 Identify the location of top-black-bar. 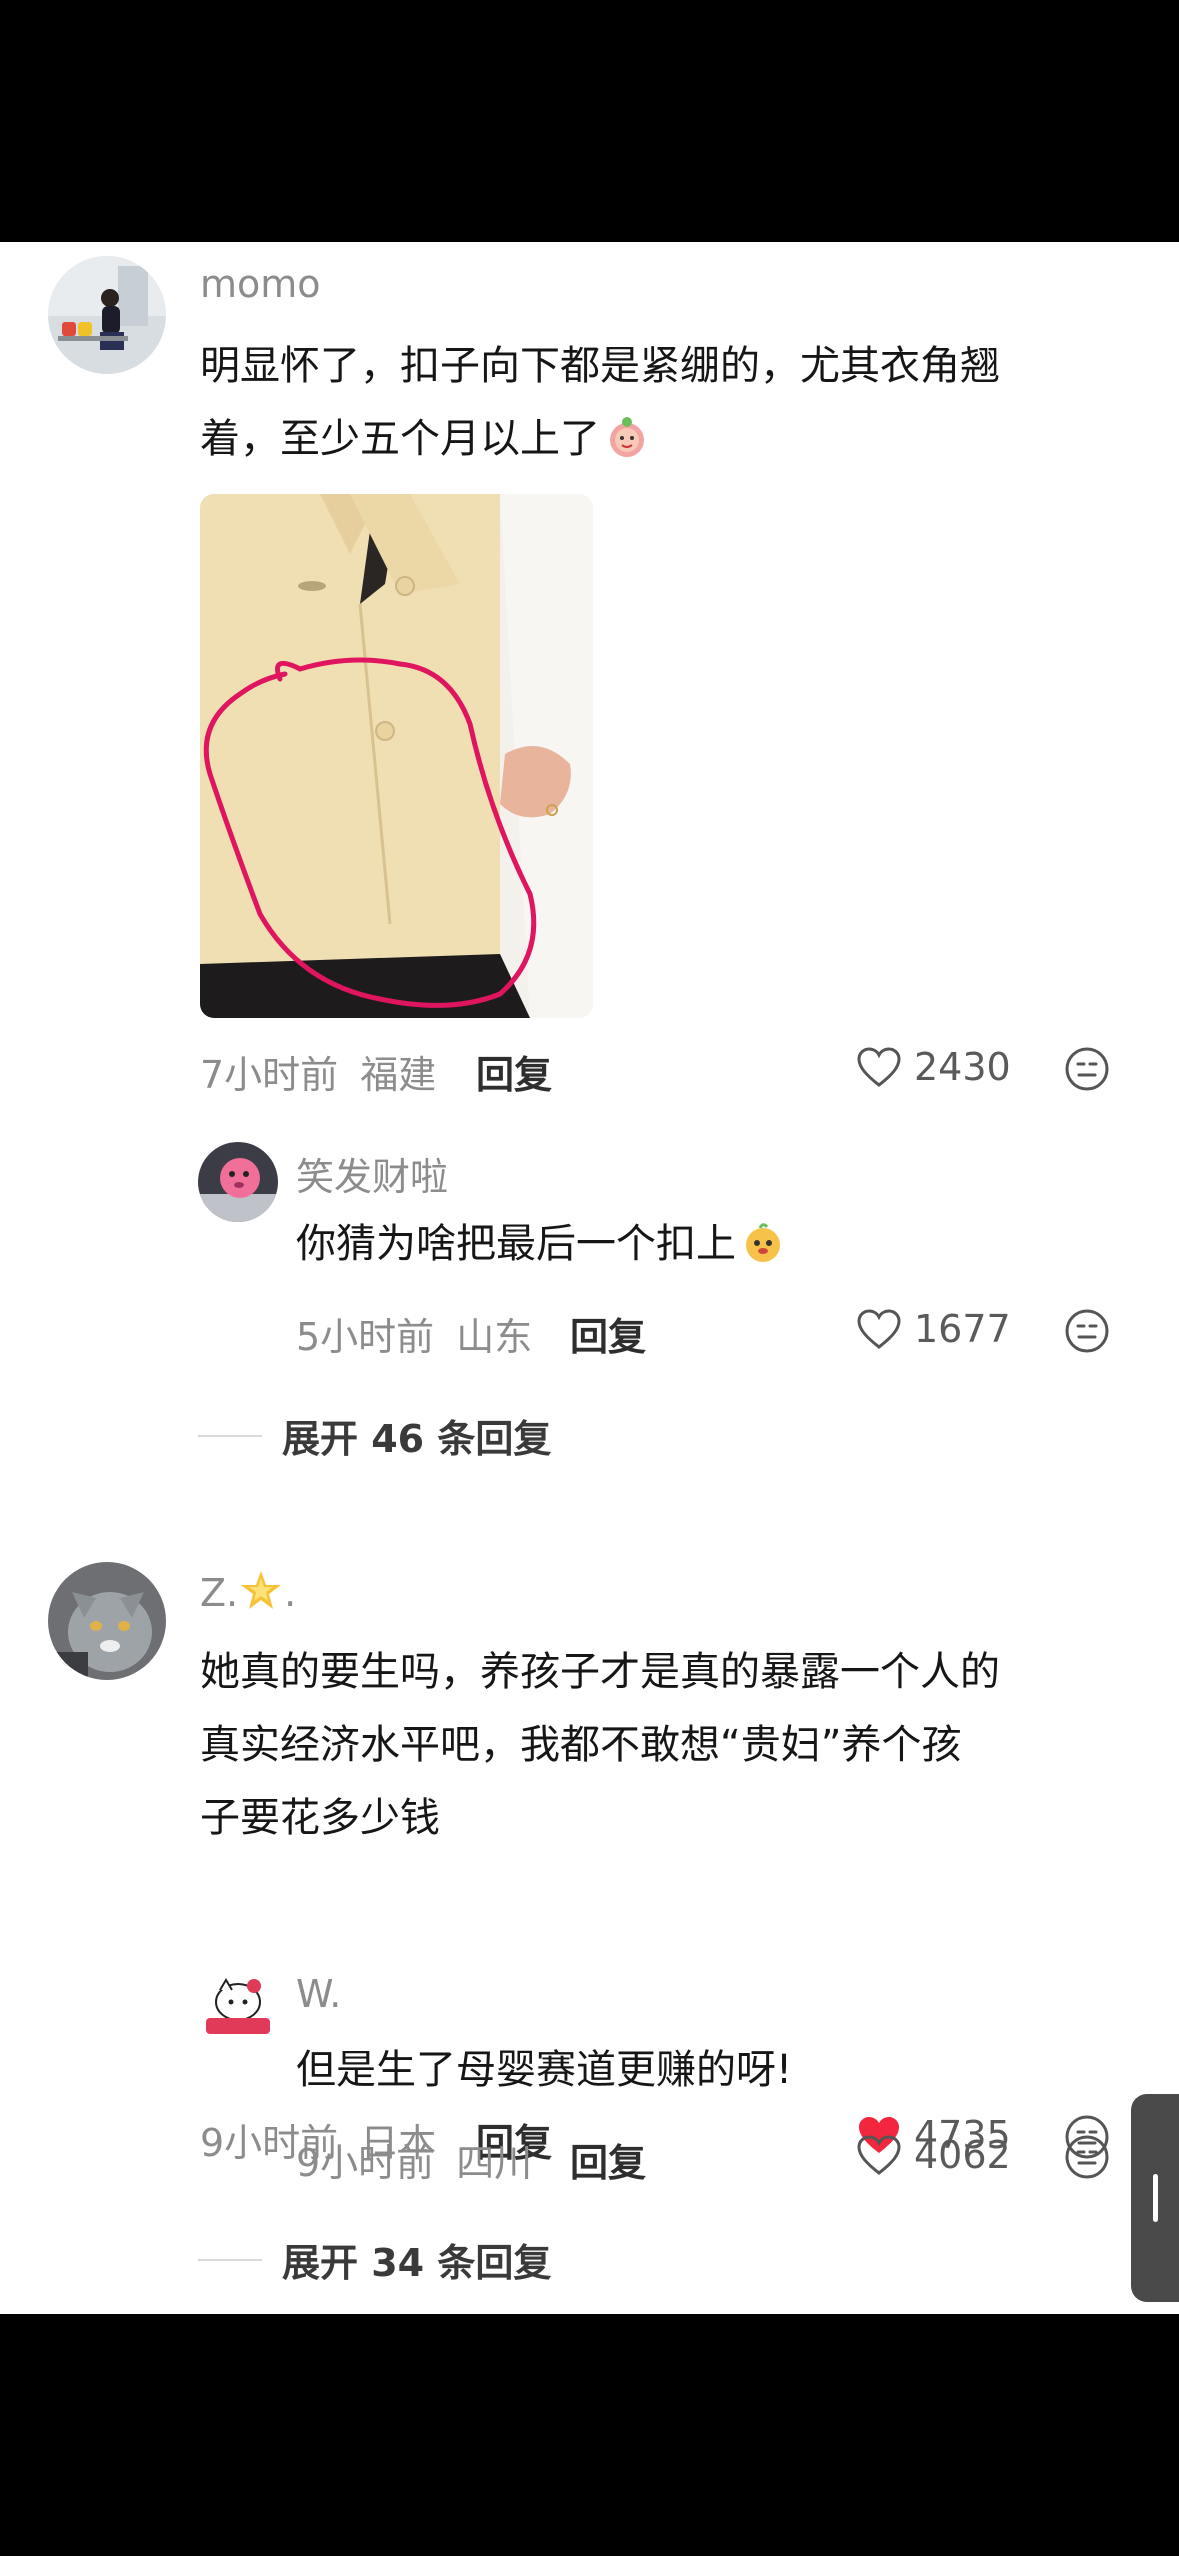
(589, 121).